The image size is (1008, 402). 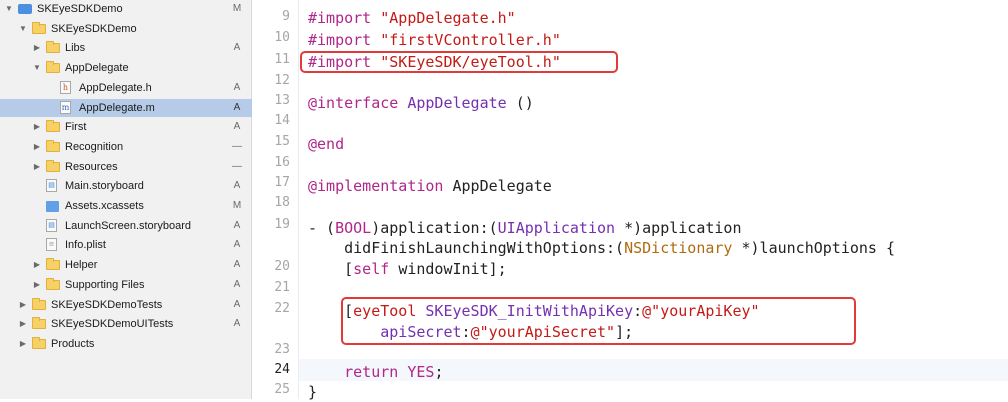 I want to click on code-token: *)launchOptions {, so click(x=818, y=248).